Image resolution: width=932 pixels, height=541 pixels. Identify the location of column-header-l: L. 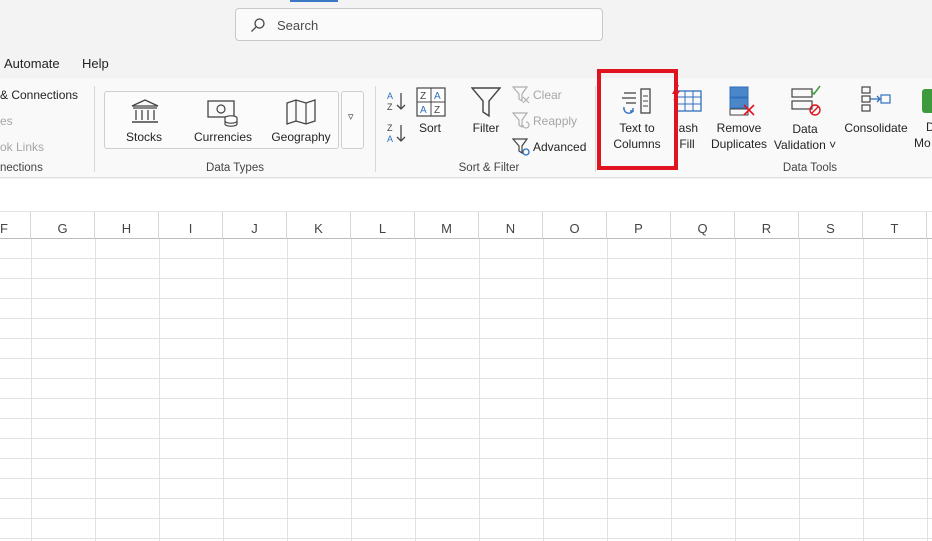
(383, 225).